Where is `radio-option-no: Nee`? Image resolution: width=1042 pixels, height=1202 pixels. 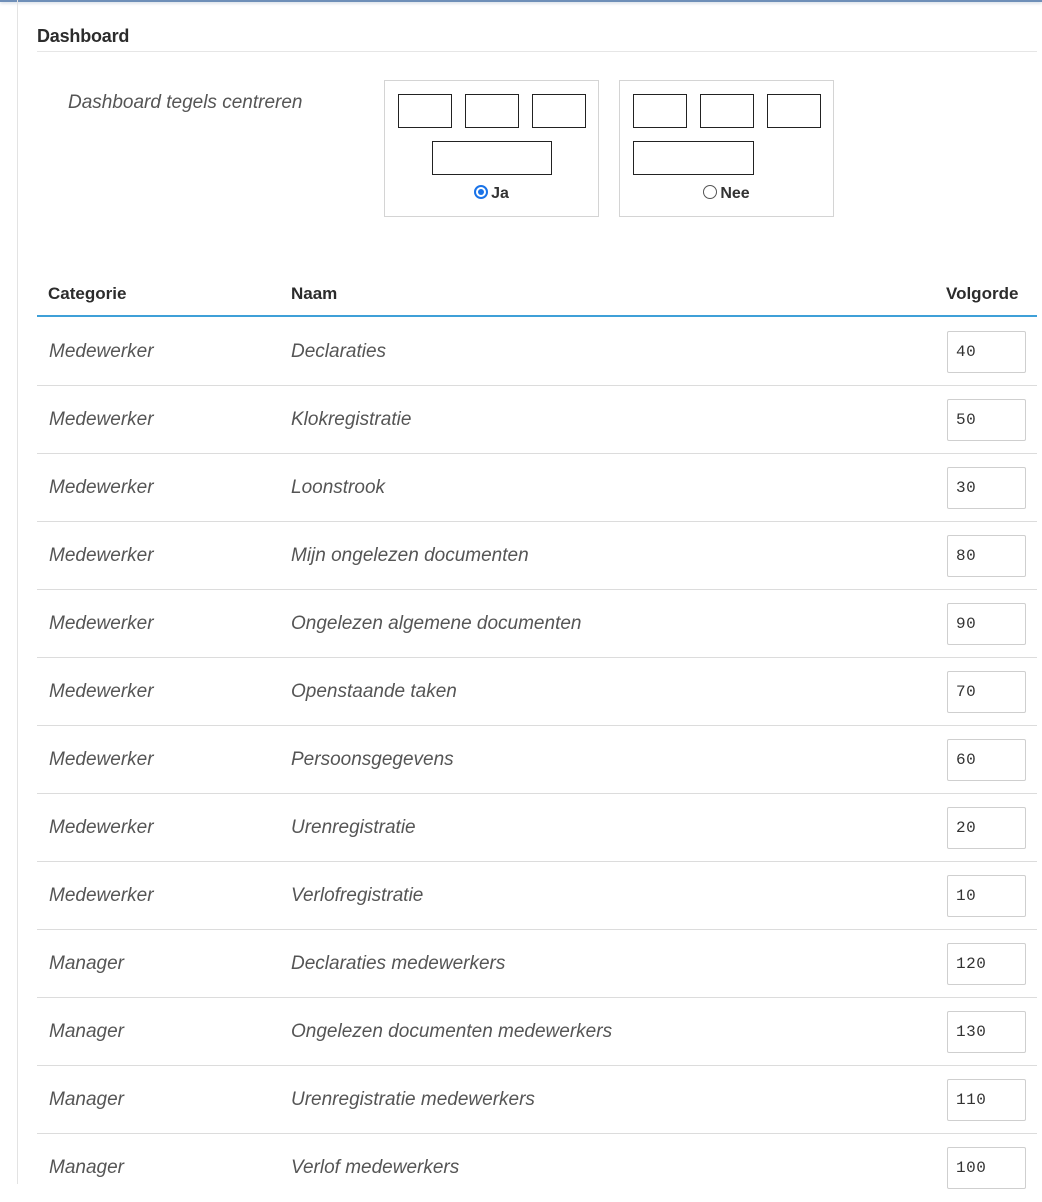 radio-option-no: Nee is located at coordinates (726, 194).